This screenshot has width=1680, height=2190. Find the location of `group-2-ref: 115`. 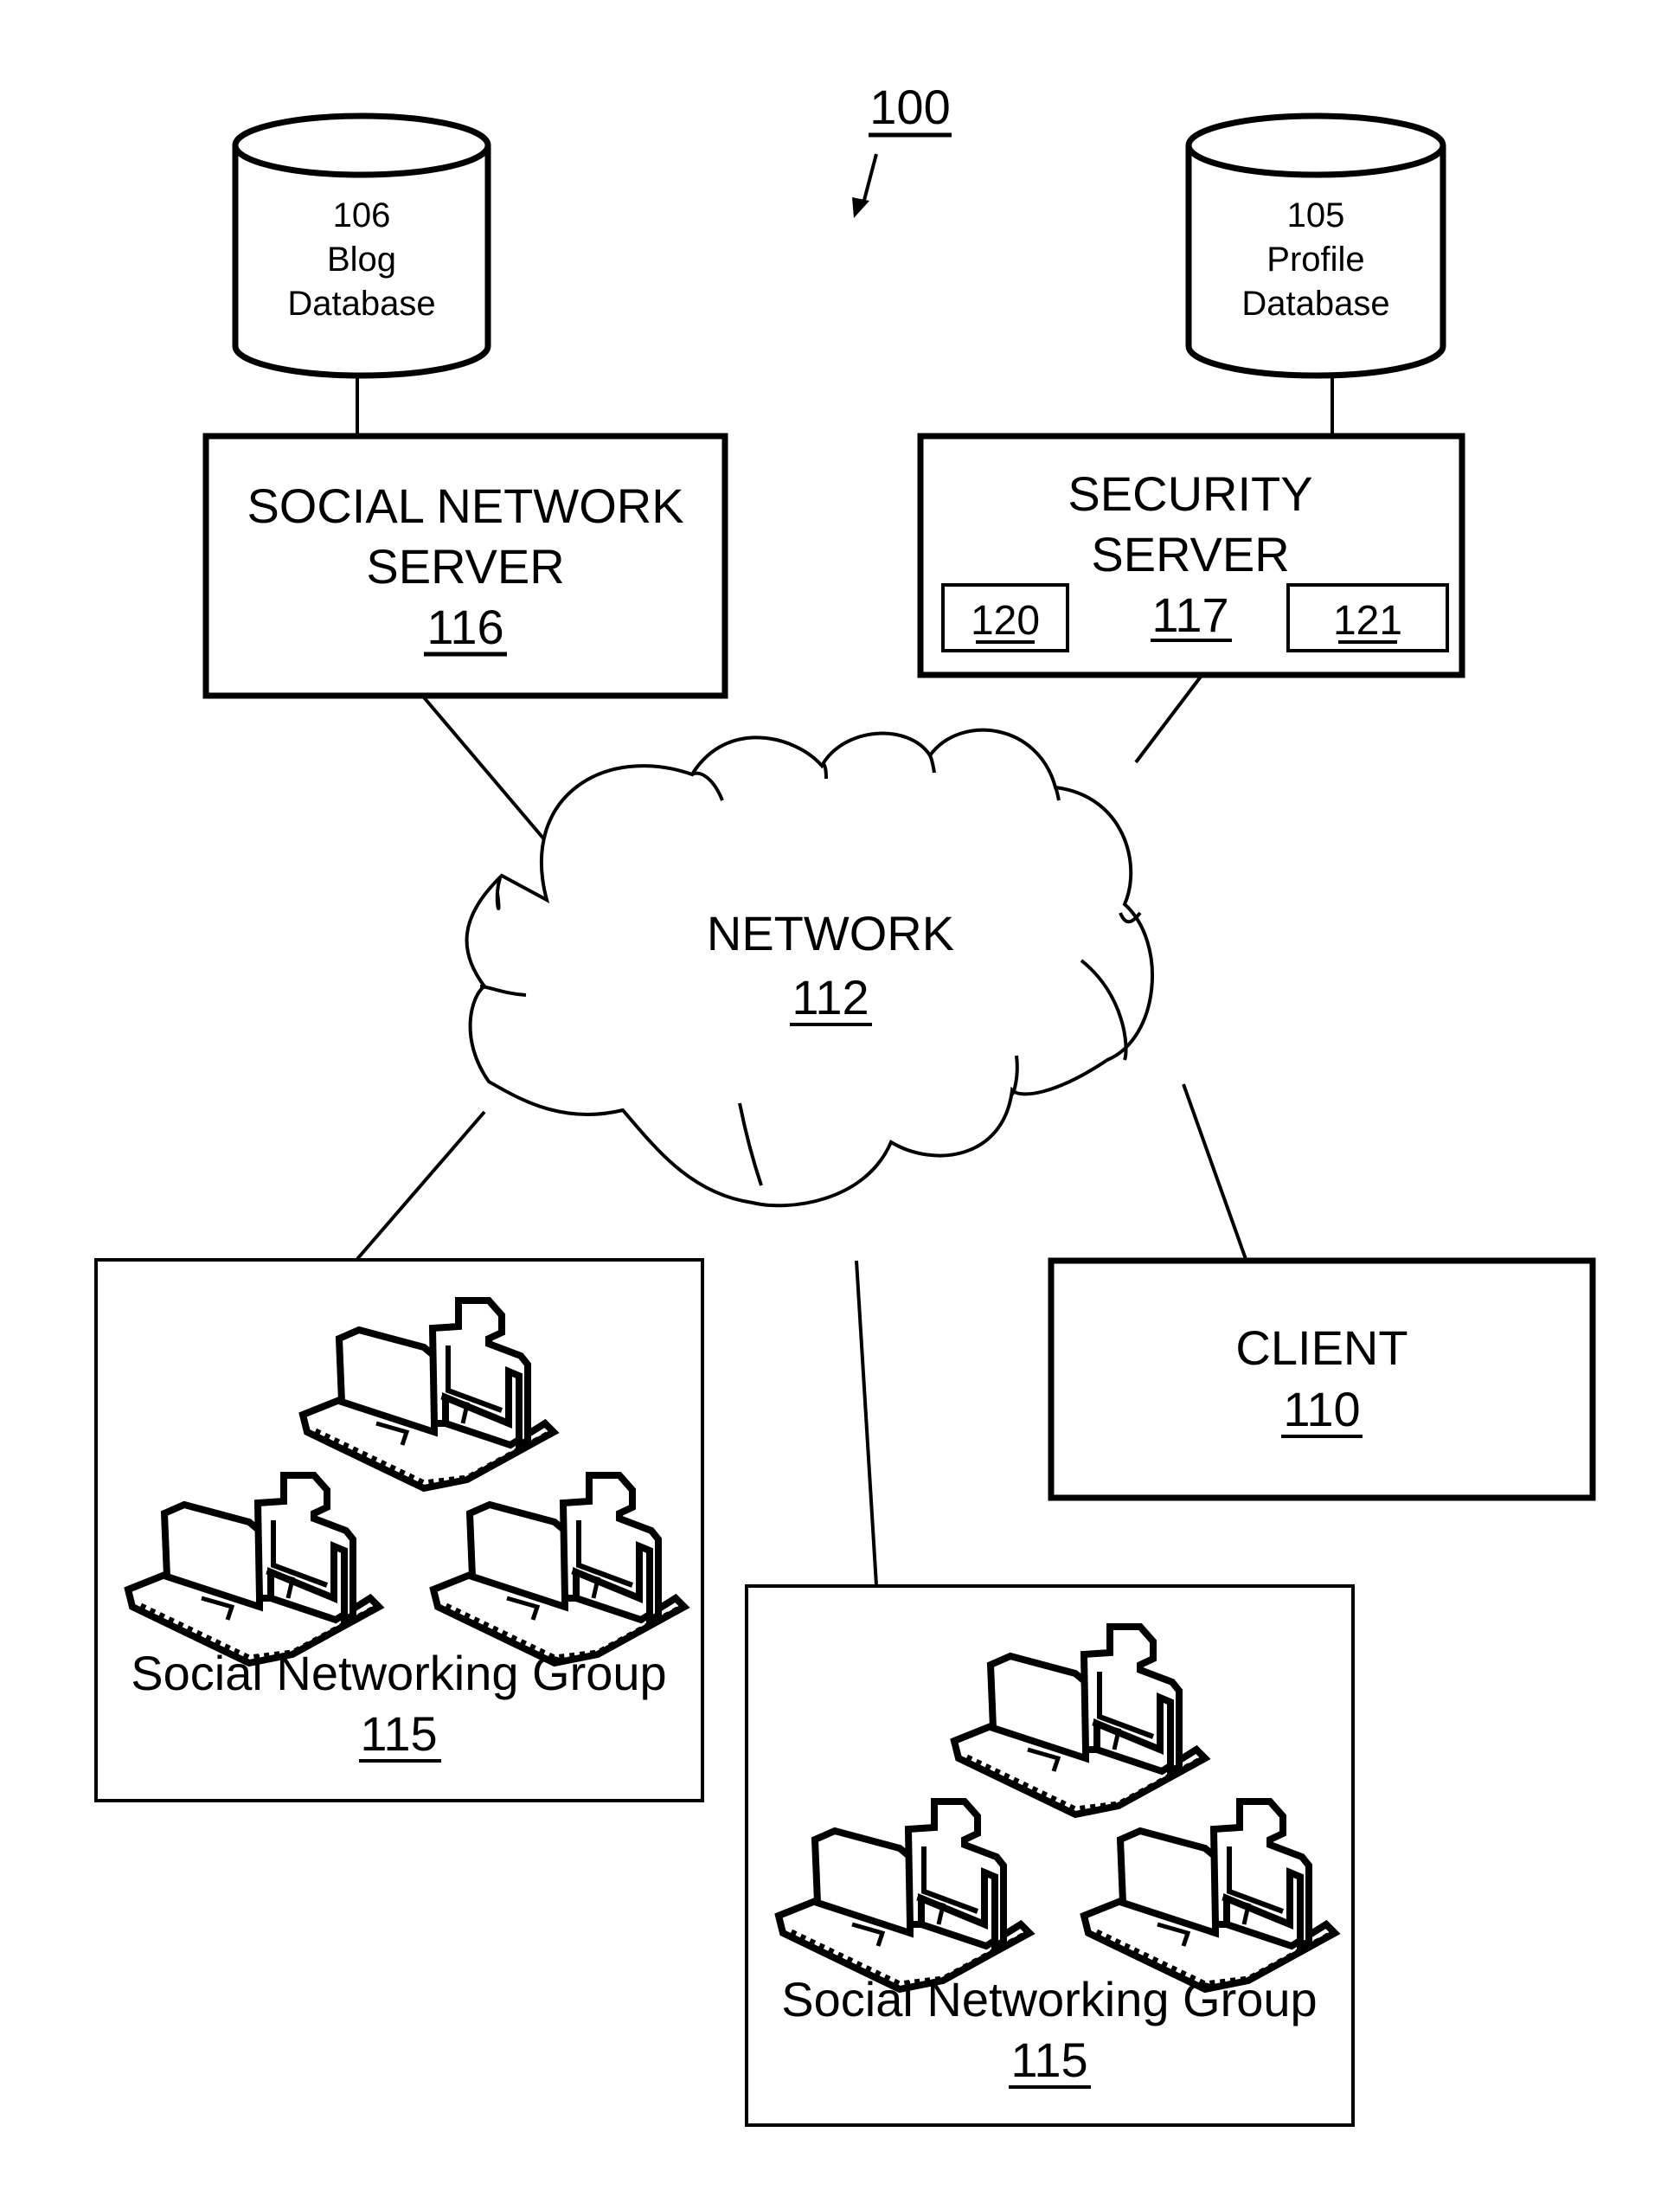

group-2-ref: 115 is located at coordinates (1048, 2060).